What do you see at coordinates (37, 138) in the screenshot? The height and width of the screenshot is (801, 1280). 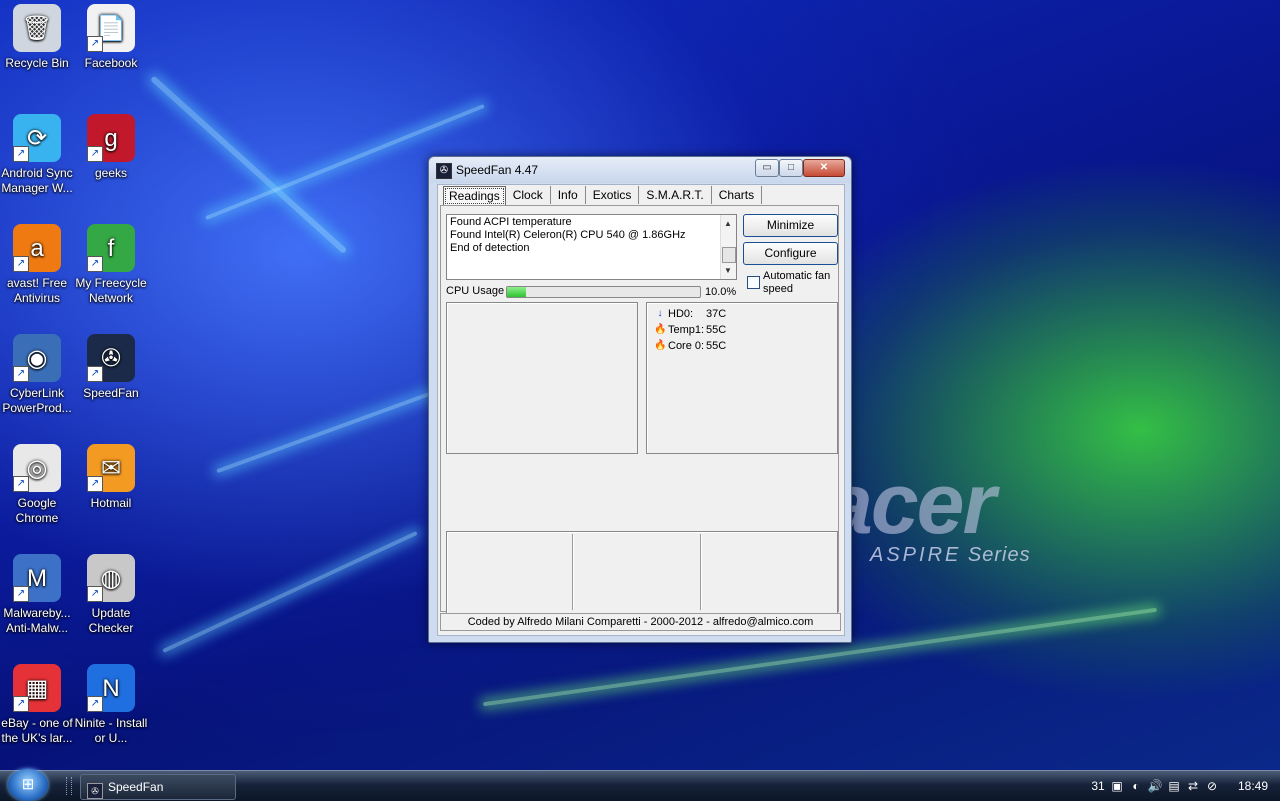 I see `desktop-icon-image: ⟳ ↗` at bounding box center [37, 138].